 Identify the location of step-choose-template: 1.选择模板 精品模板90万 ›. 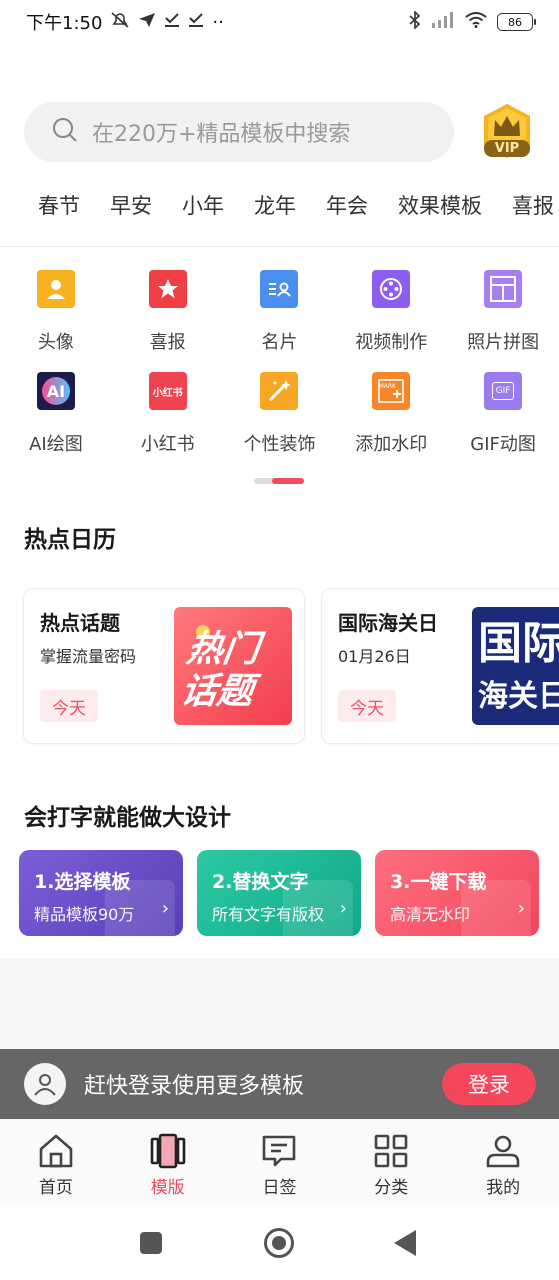
(101, 893).